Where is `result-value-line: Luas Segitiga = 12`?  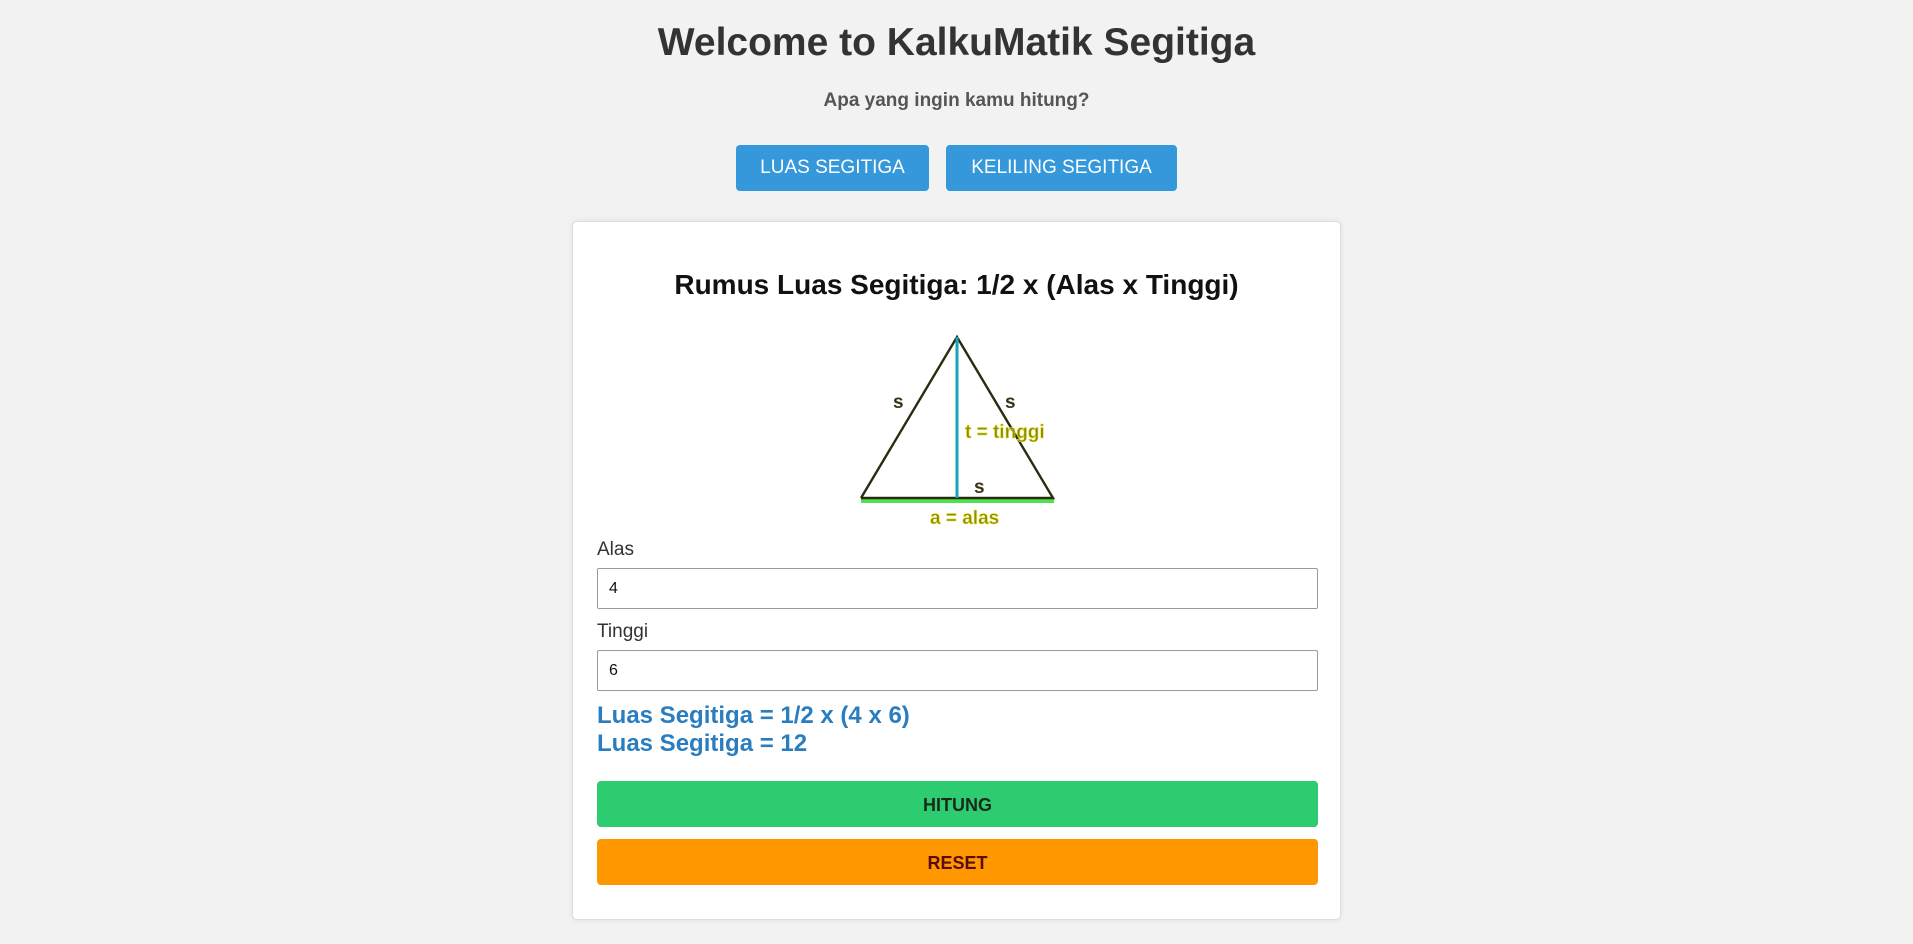 result-value-line: Luas Segitiga = 12 is located at coordinates (702, 743).